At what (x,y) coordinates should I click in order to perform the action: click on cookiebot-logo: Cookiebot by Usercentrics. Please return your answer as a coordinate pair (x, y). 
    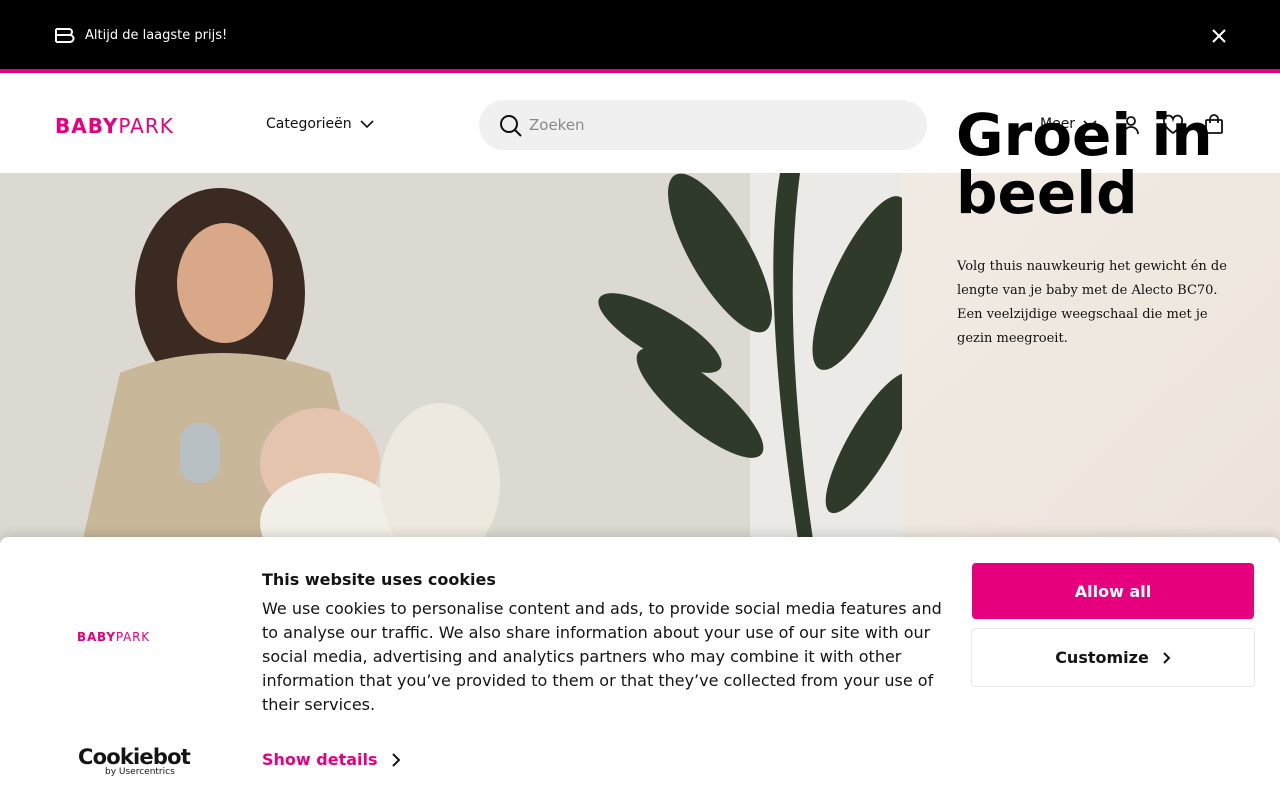
    Looking at the image, I should click on (134, 761).